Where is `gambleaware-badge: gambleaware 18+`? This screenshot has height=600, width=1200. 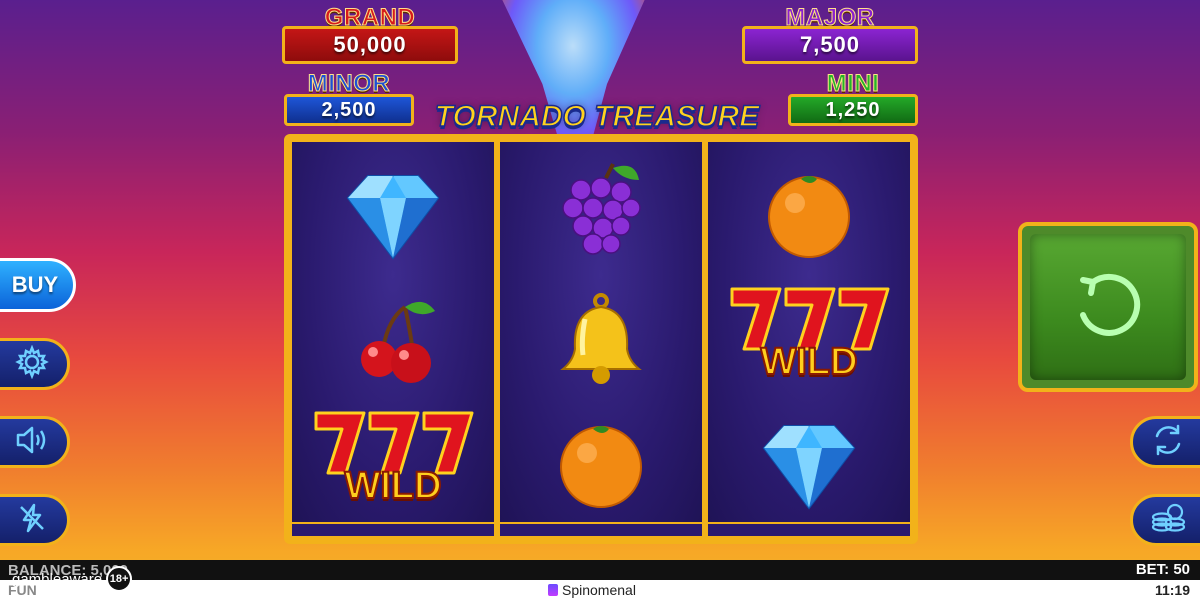
gambleaware-badge: gambleaware 18+ is located at coordinates (72, 579).